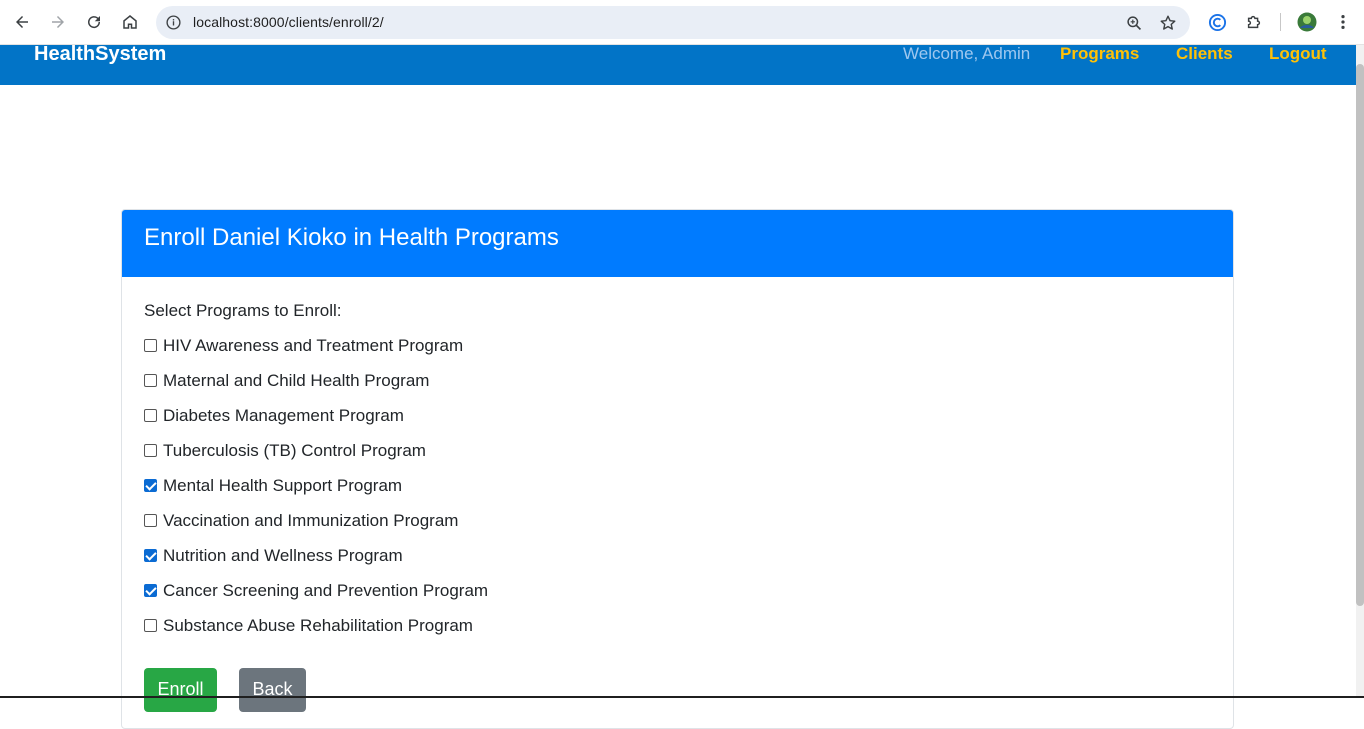 The height and width of the screenshot is (729, 1364). I want to click on program-option: Maternal and Child Health Program, so click(688, 388).